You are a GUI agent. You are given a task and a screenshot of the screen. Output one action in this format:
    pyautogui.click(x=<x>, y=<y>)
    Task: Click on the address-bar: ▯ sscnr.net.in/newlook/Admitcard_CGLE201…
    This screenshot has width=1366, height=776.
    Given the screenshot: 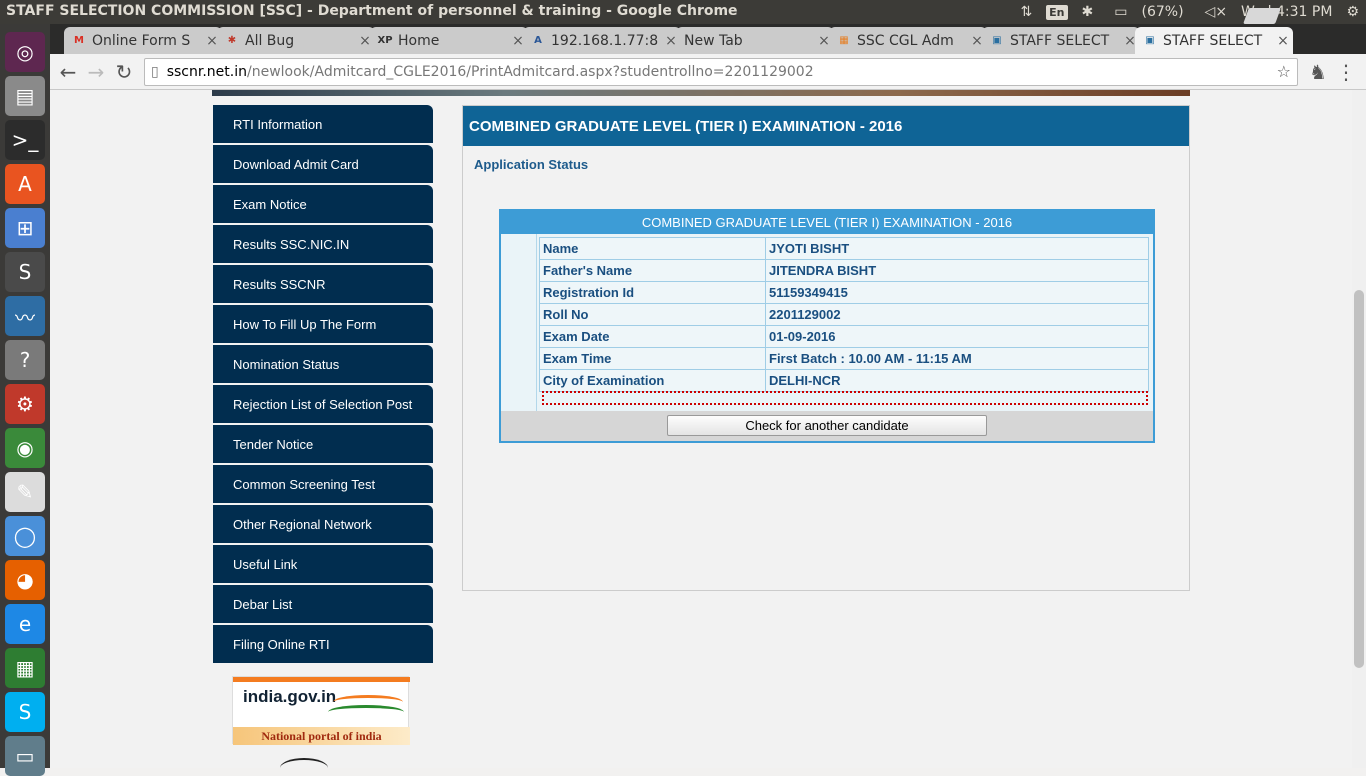 What is the action you would take?
    pyautogui.click(x=721, y=72)
    